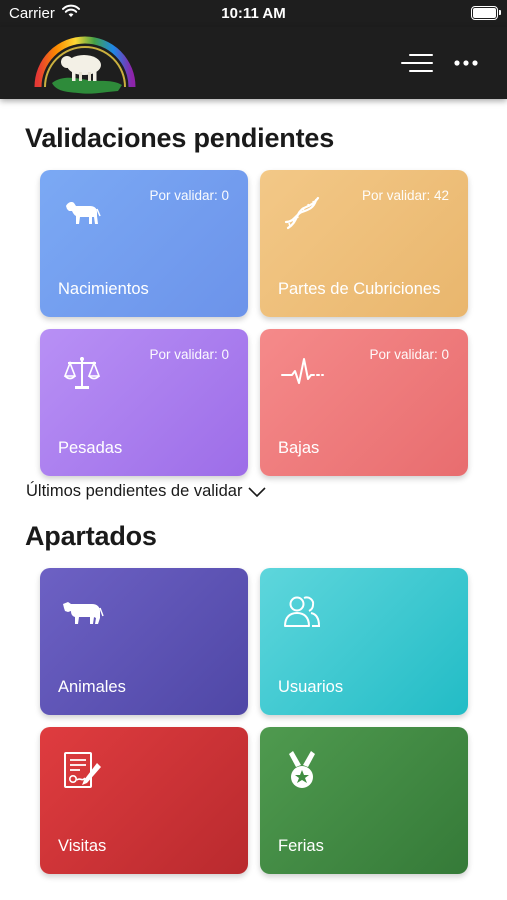 This screenshot has width=507, height=900. What do you see at coordinates (359, 289) in the screenshot?
I see `cubriciones-label: Partes de Cubriciones` at bounding box center [359, 289].